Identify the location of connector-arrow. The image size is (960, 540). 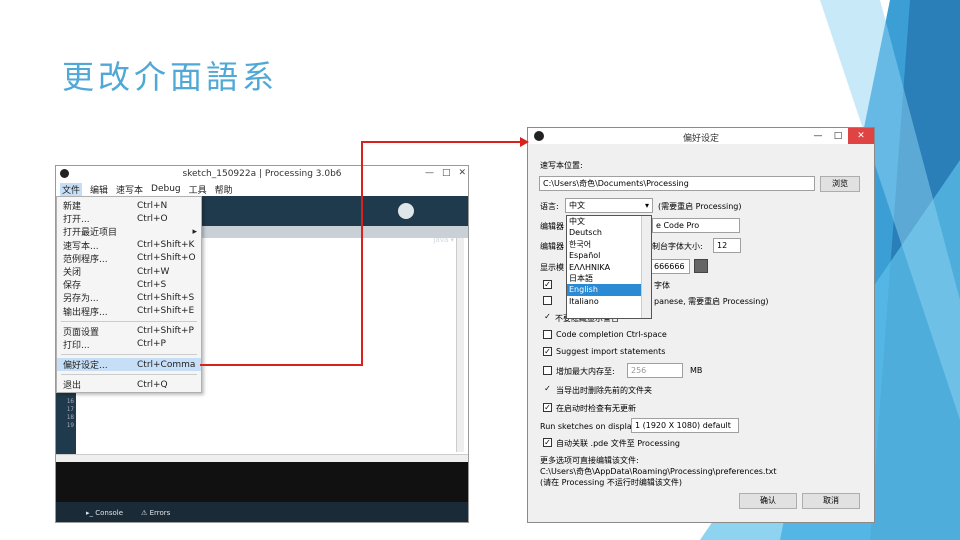
(364, 251).